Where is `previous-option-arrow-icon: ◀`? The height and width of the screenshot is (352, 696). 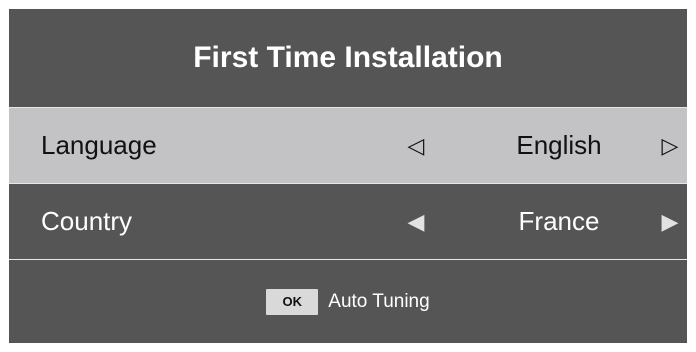 previous-option-arrow-icon: ◀ is located at coordinates (416, 221).